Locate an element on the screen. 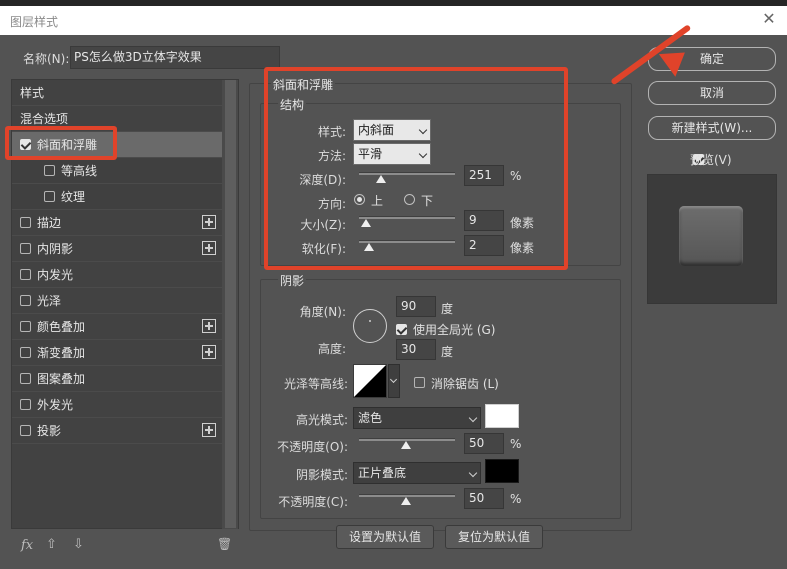  highlight-opacity-slider-handle is located at coordinates (406, 445).